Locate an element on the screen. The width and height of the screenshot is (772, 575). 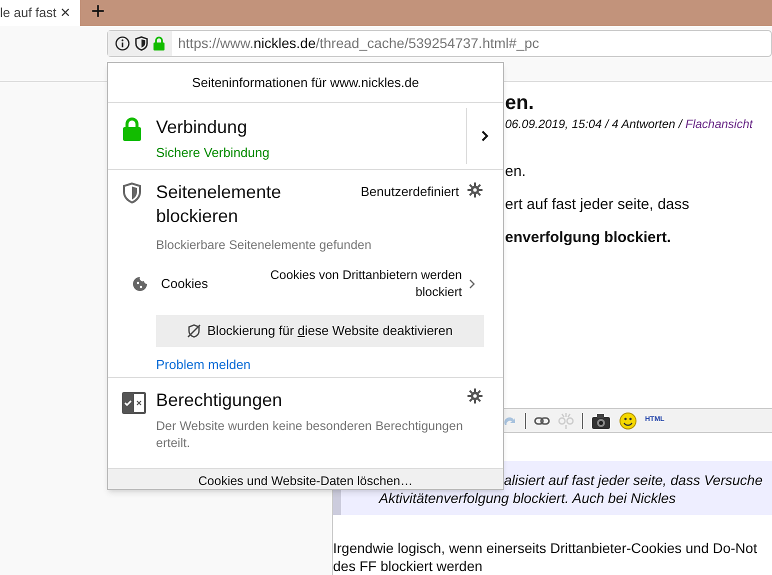
permissions-icon is located at coordinates (134, 403).